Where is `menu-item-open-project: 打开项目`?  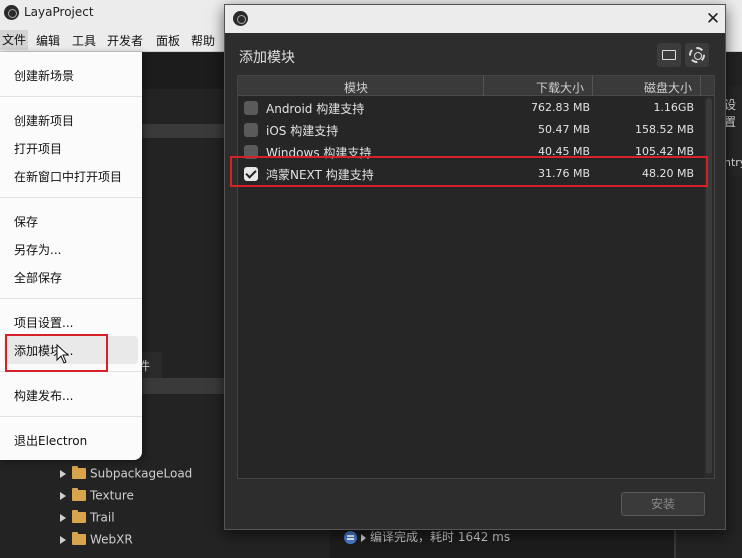 menu-item-open-project: 打开项目 is located at coordinates (38, 148).